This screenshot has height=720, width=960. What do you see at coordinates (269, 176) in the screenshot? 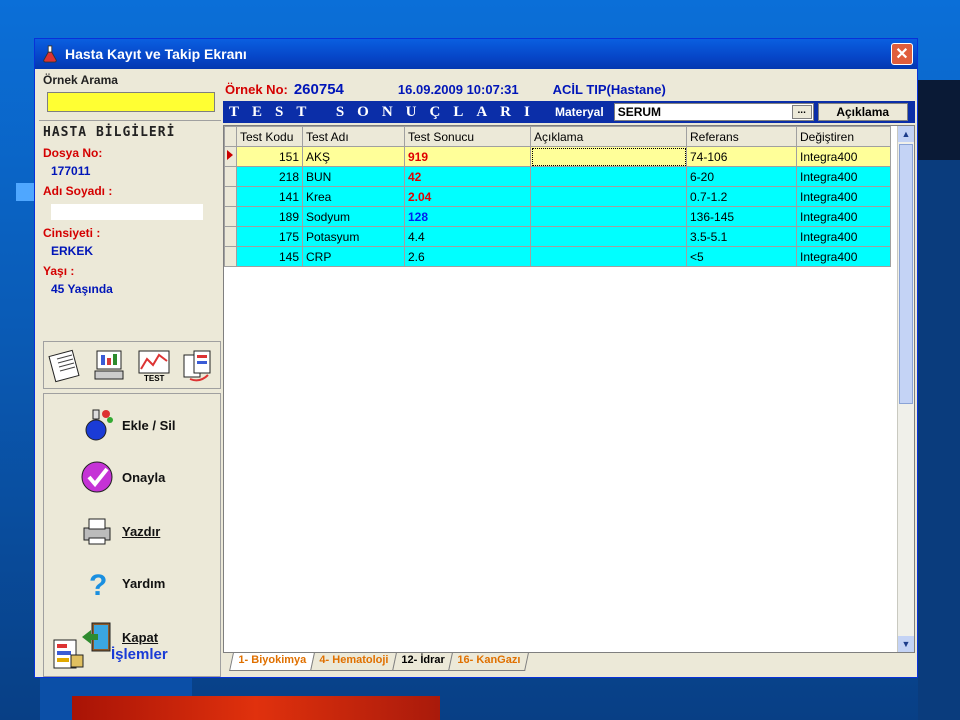
I see `test-code: 218` at bounding box center [269, 176].